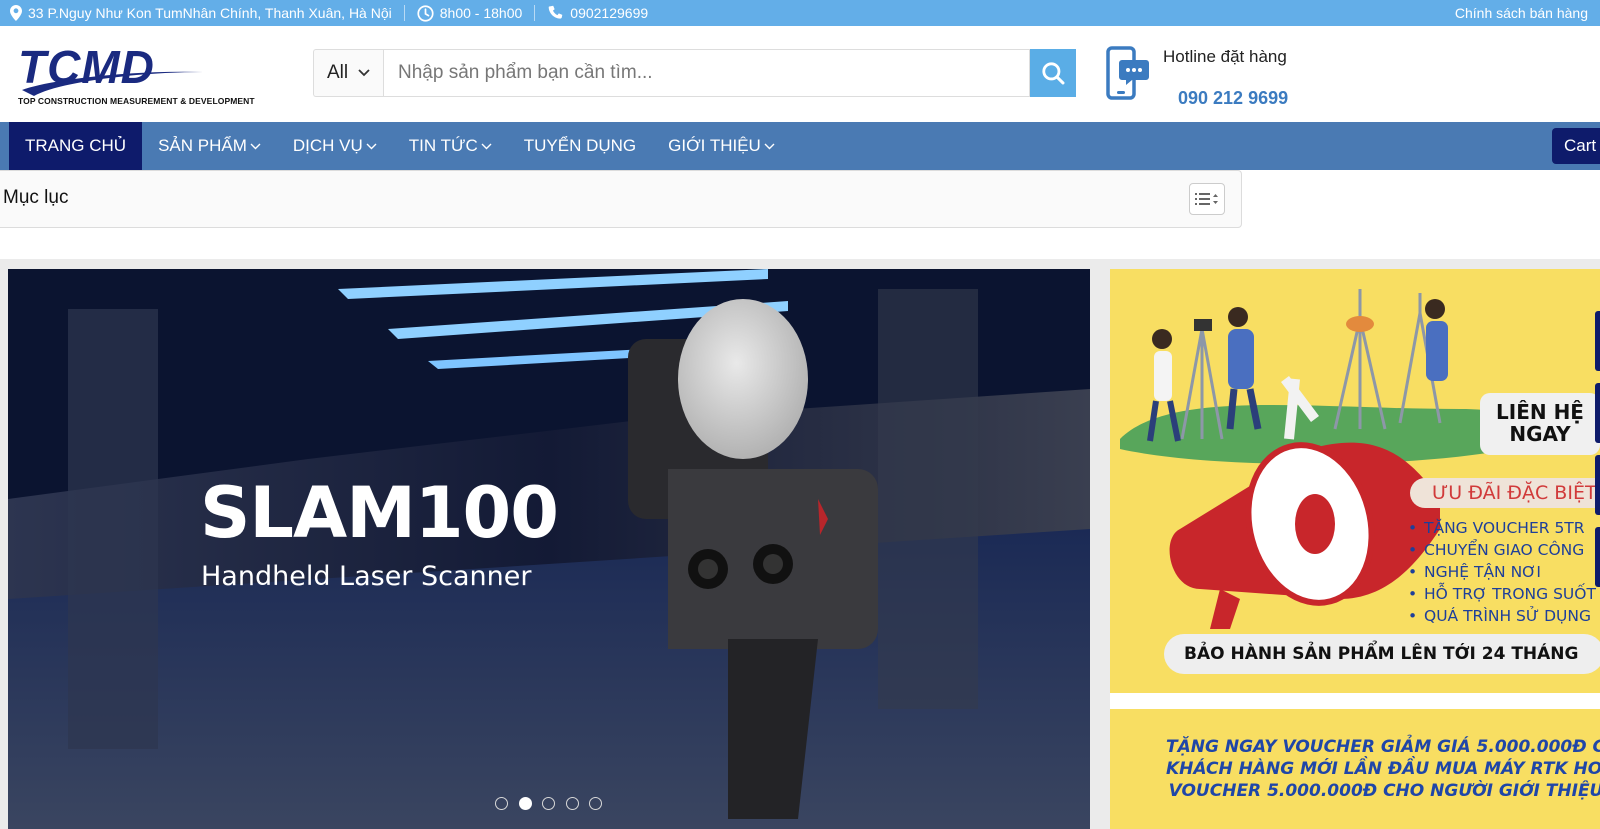  I want to click on nav-item-label: GIỚI THIỆU, so click(714, 145).